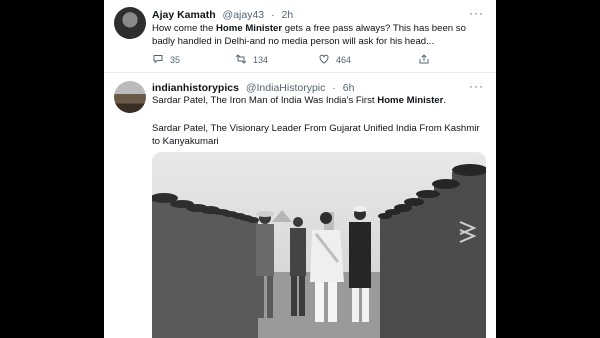 Image resolution: width=600 pixels, height=338 pixels. I want to click on handle: @ajay43, so click(244, 15).